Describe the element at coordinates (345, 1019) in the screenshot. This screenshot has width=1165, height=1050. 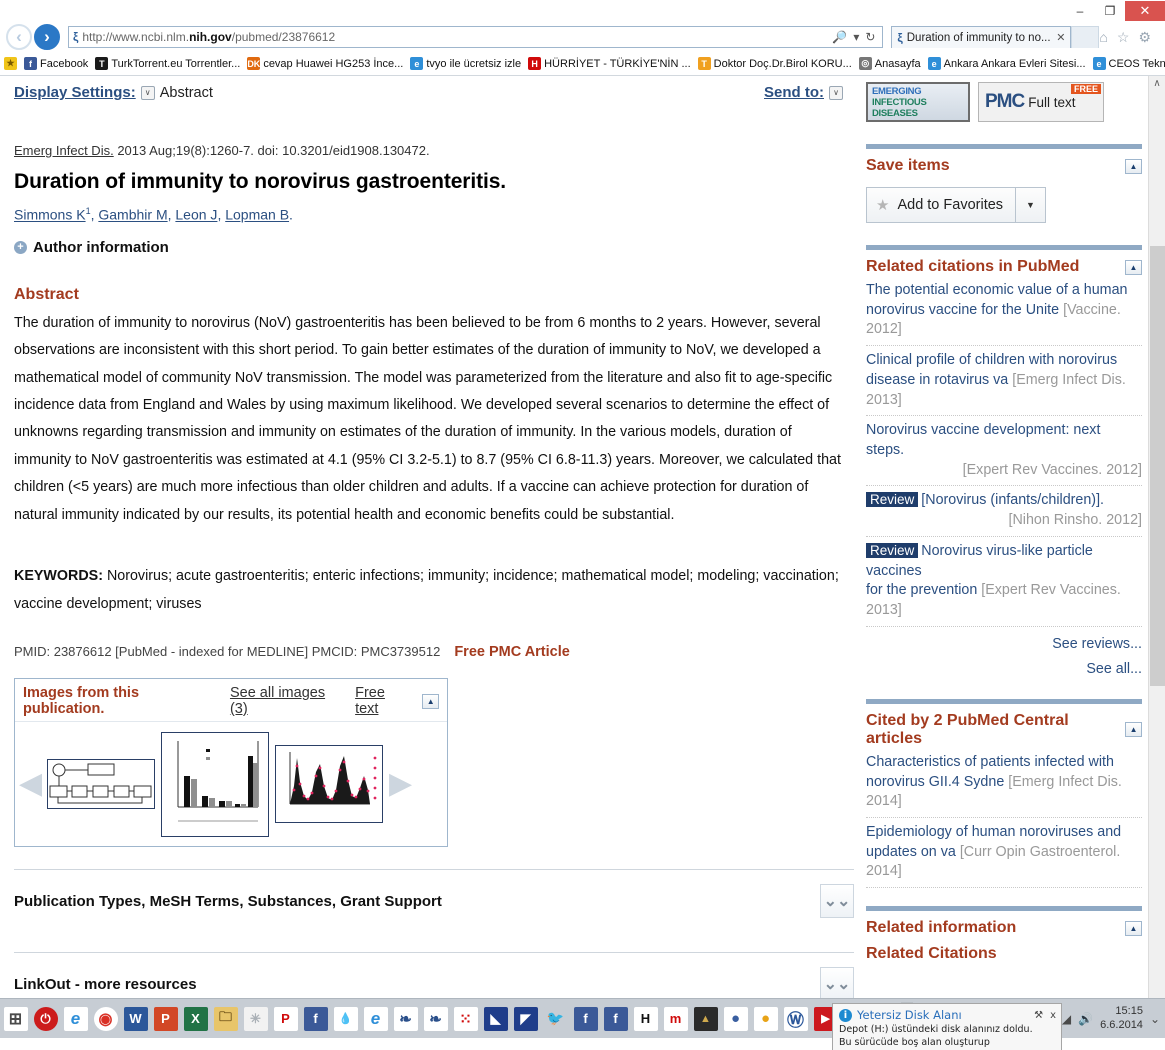
I see `taskbar-item-water-drop-app: 💧` at that location.